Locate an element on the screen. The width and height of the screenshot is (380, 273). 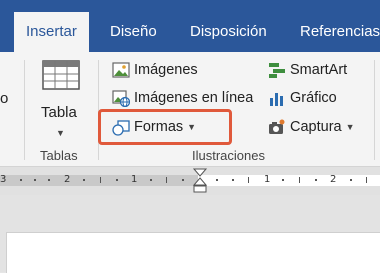
online-images-button: Imágenes en línea is located at coordinates (182, 98).